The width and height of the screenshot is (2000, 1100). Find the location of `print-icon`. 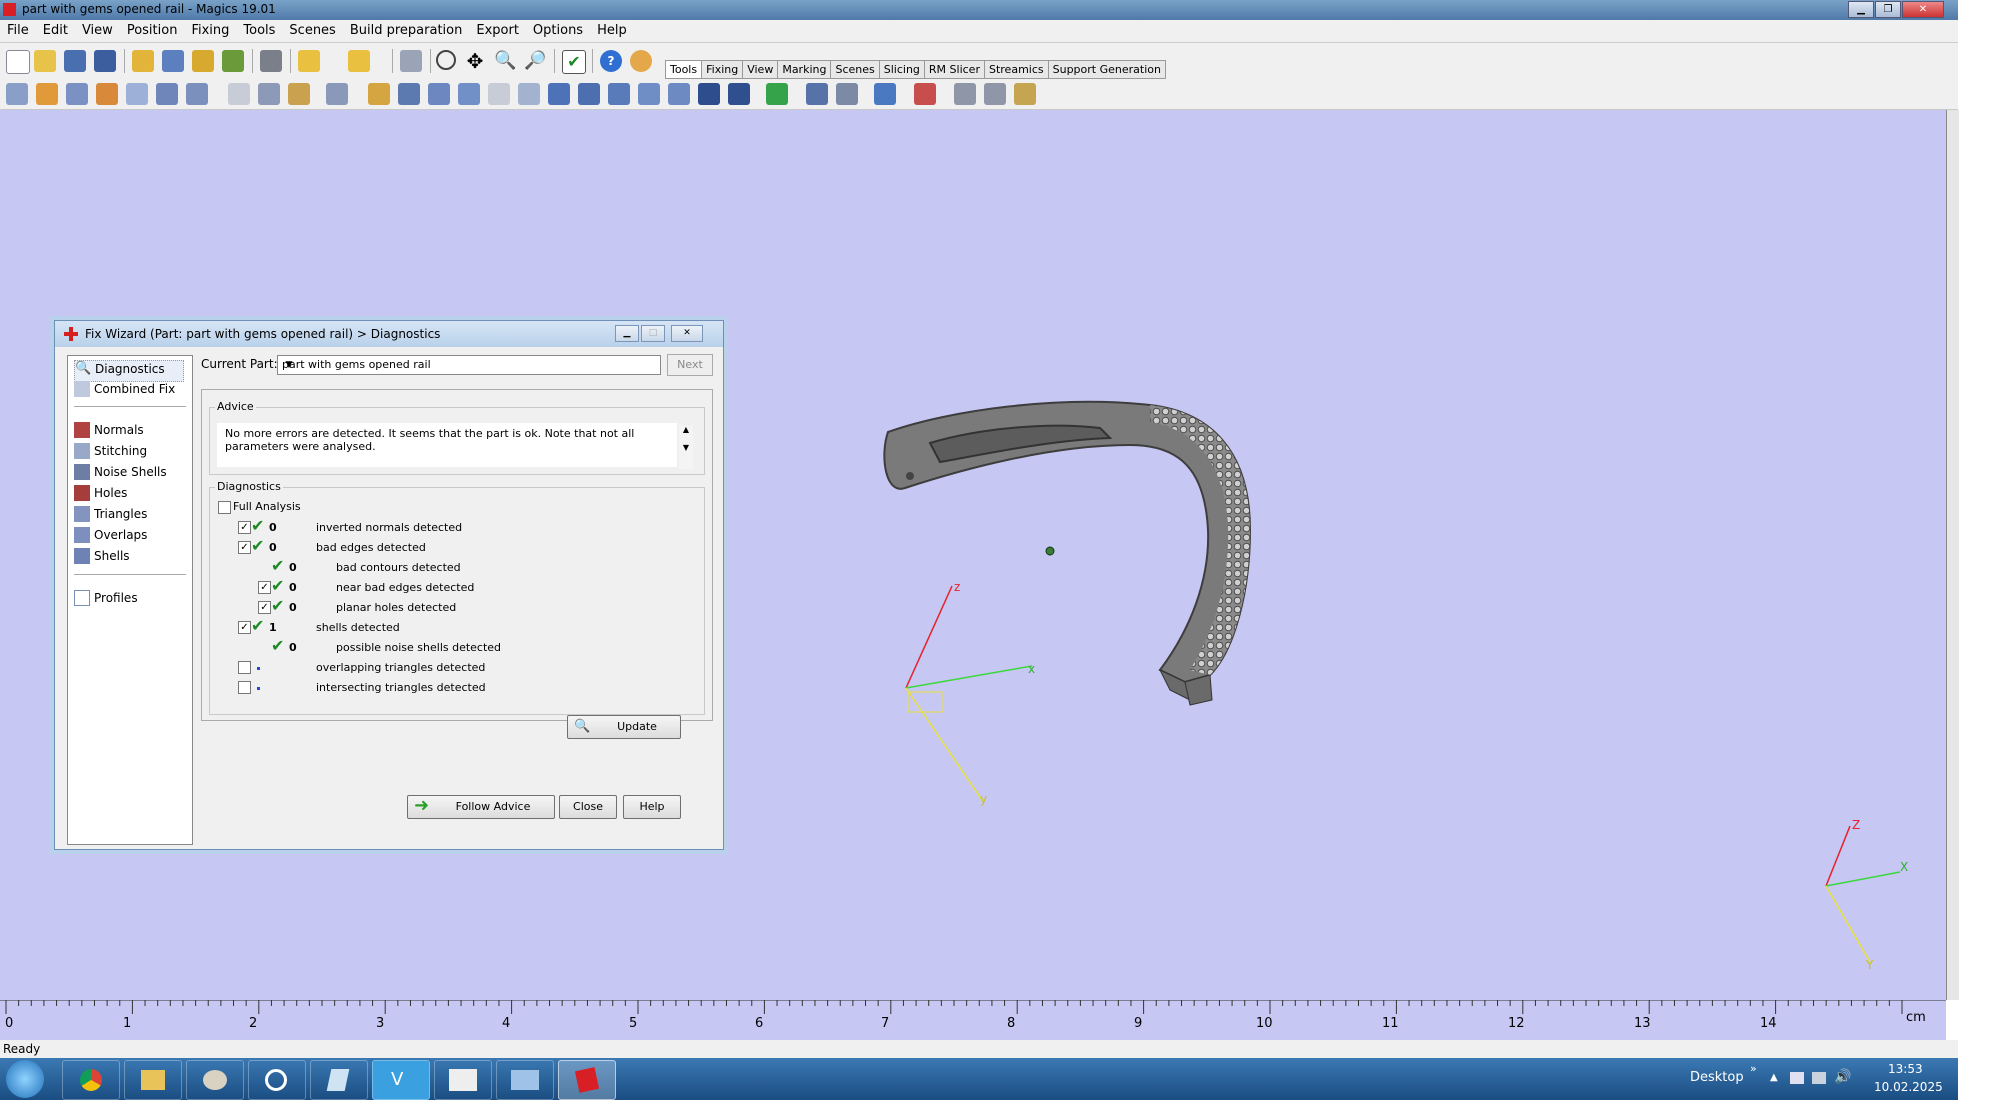

print-icon is located at coordinates (271, 61).